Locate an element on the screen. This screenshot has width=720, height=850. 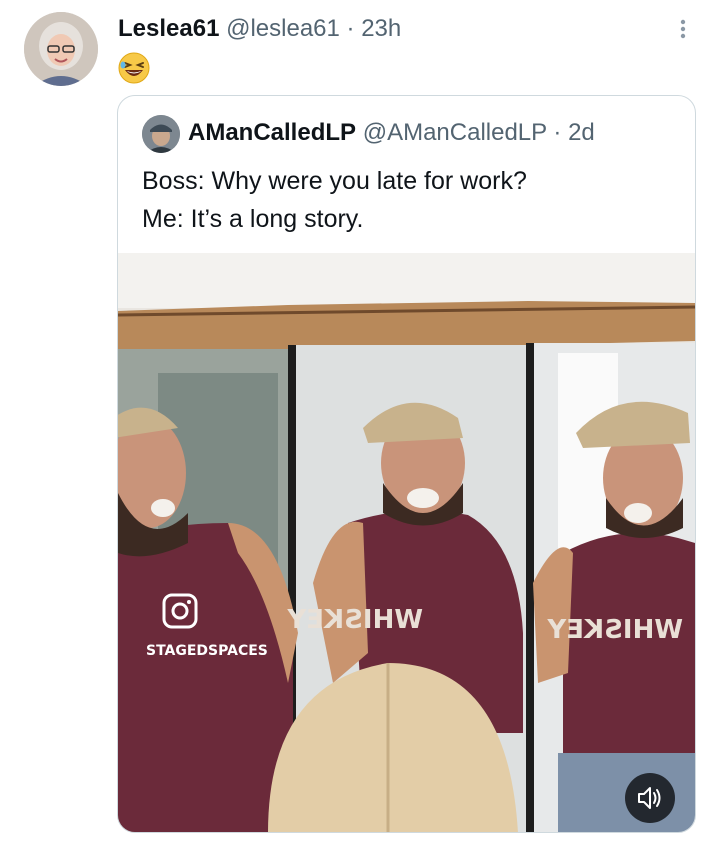
author-name: Leslea61 is located at coordinates (168, 28).